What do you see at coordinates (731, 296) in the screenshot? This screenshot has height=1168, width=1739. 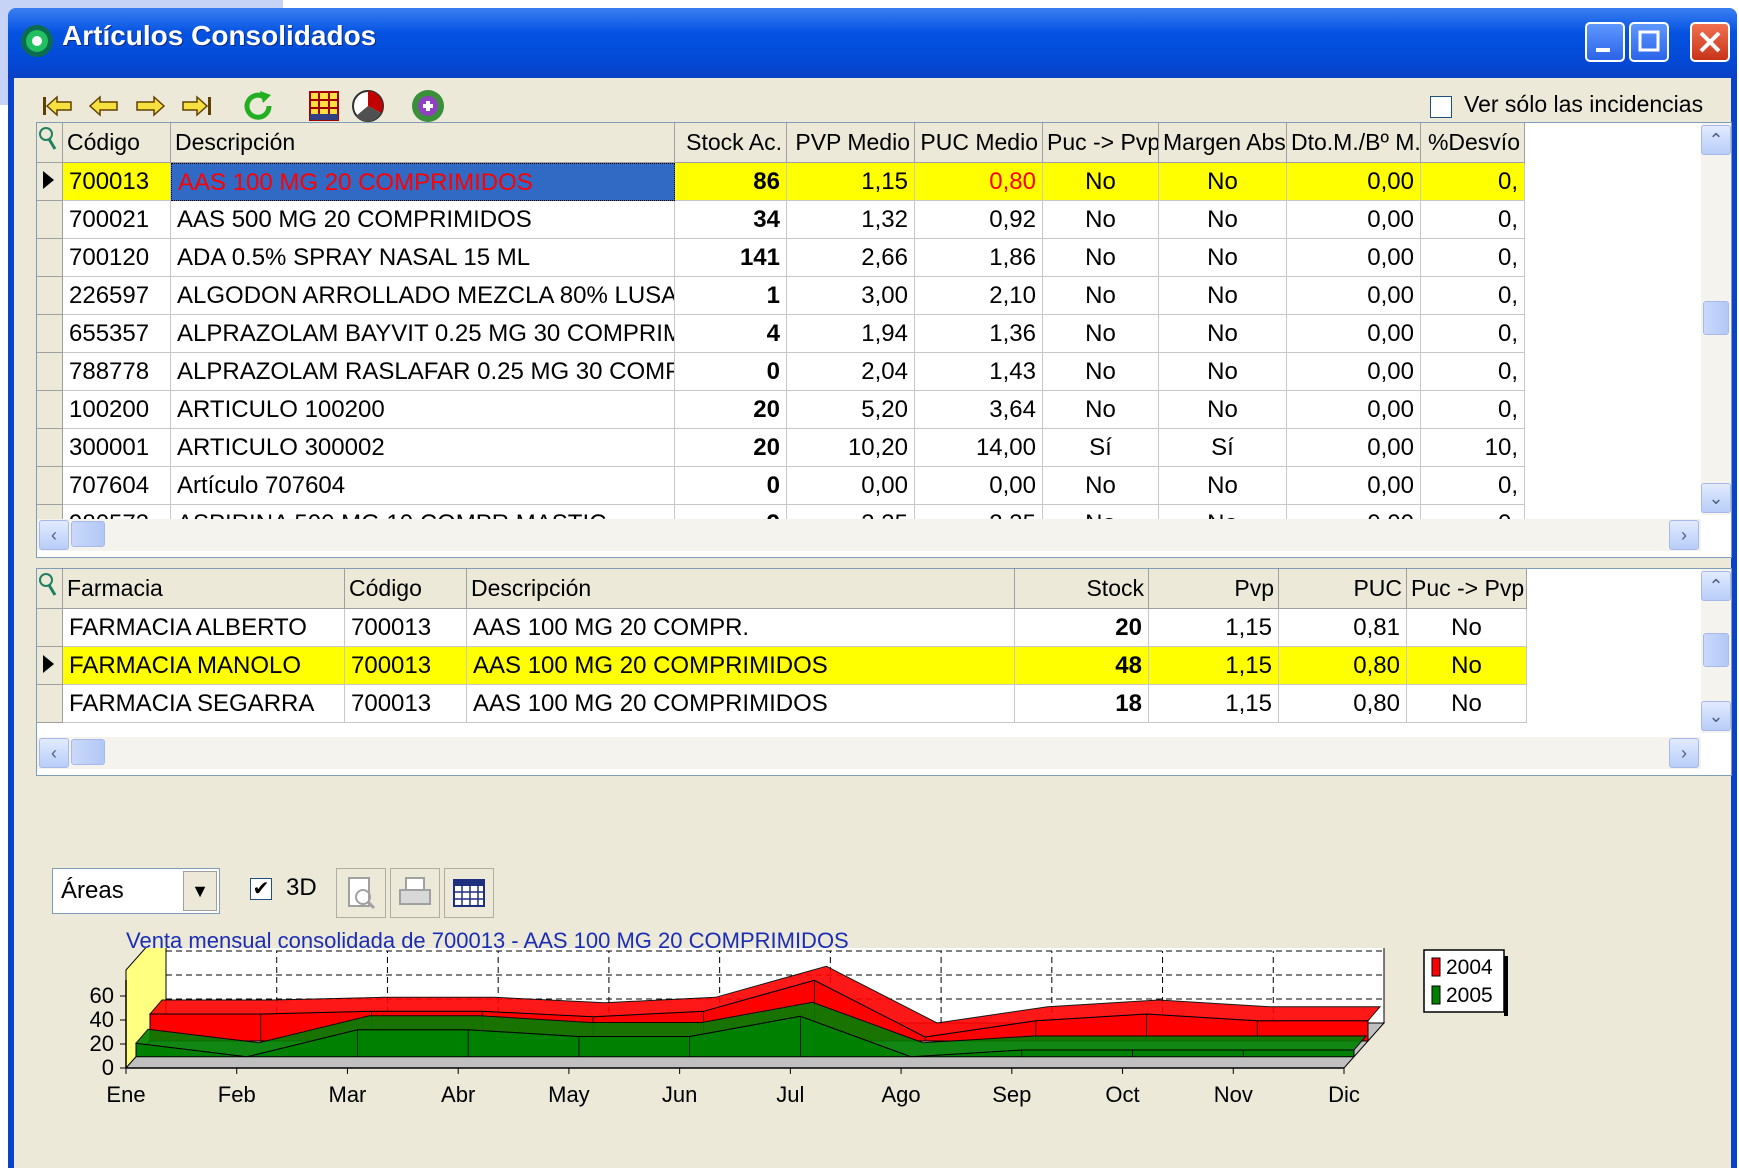 I see `cell-stock: 1` at bounding box center [731, 296].